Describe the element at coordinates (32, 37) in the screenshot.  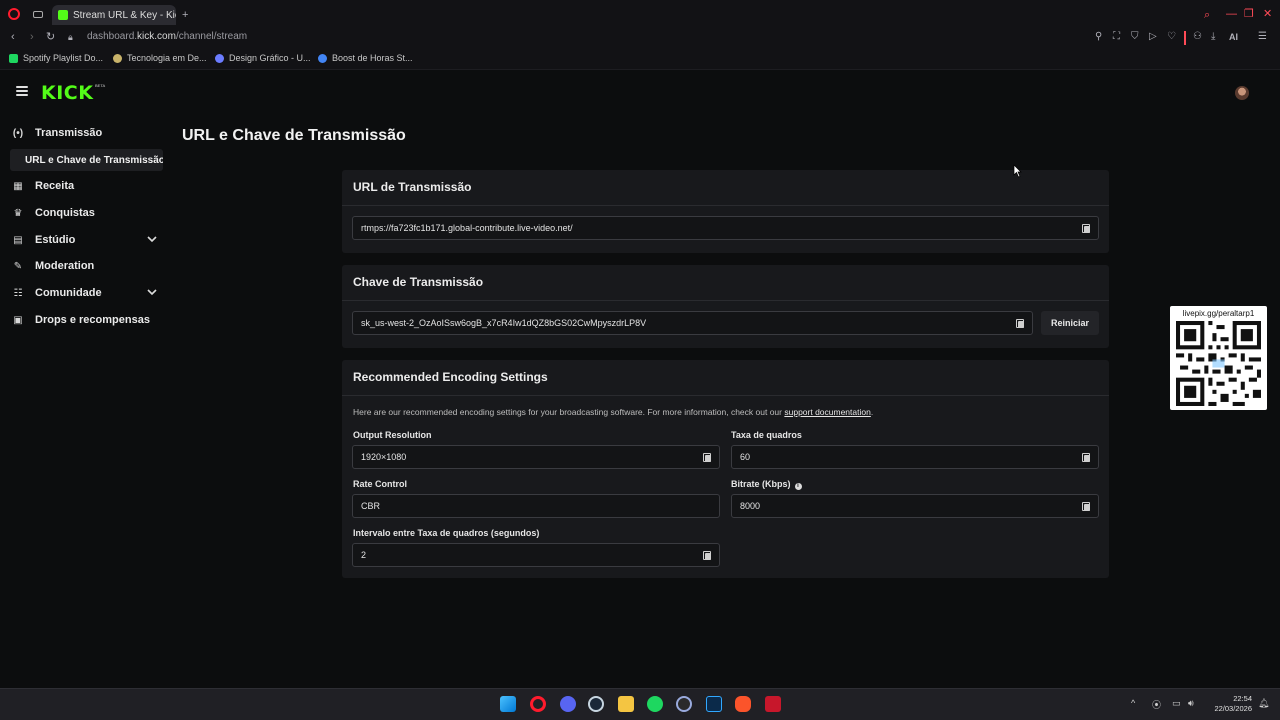
I see `forward-icon: ›` at that location.